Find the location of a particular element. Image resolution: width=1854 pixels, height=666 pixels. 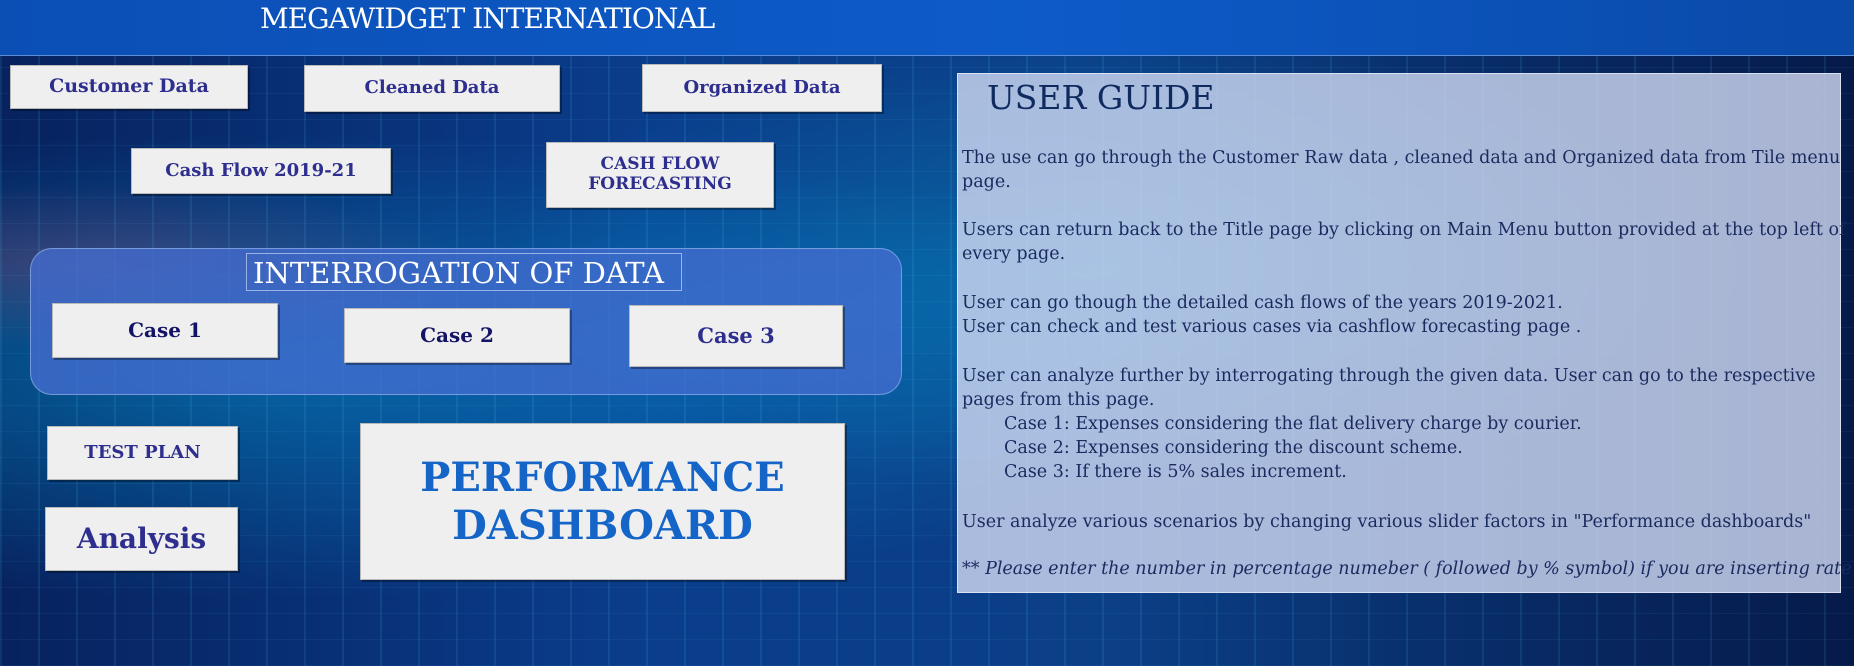

case-2-button: Case 2 is located at coordinates (457, 335).